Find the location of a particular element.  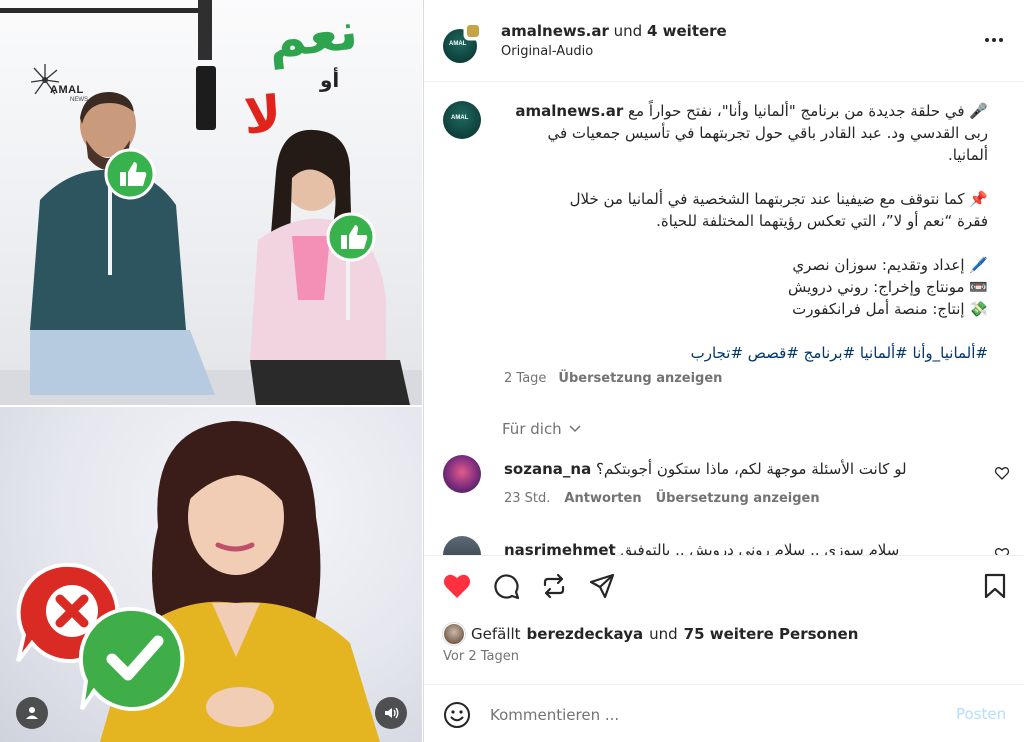

caption-username: amalnews.ar is located at coordinates (569, 111).